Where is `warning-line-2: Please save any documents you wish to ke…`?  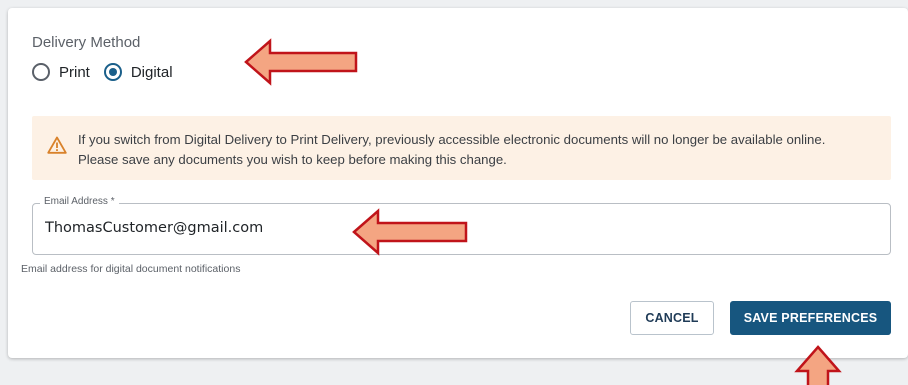
warning-line-2: Please save any documents you wish to ke… is located at coordinates (292, 159).